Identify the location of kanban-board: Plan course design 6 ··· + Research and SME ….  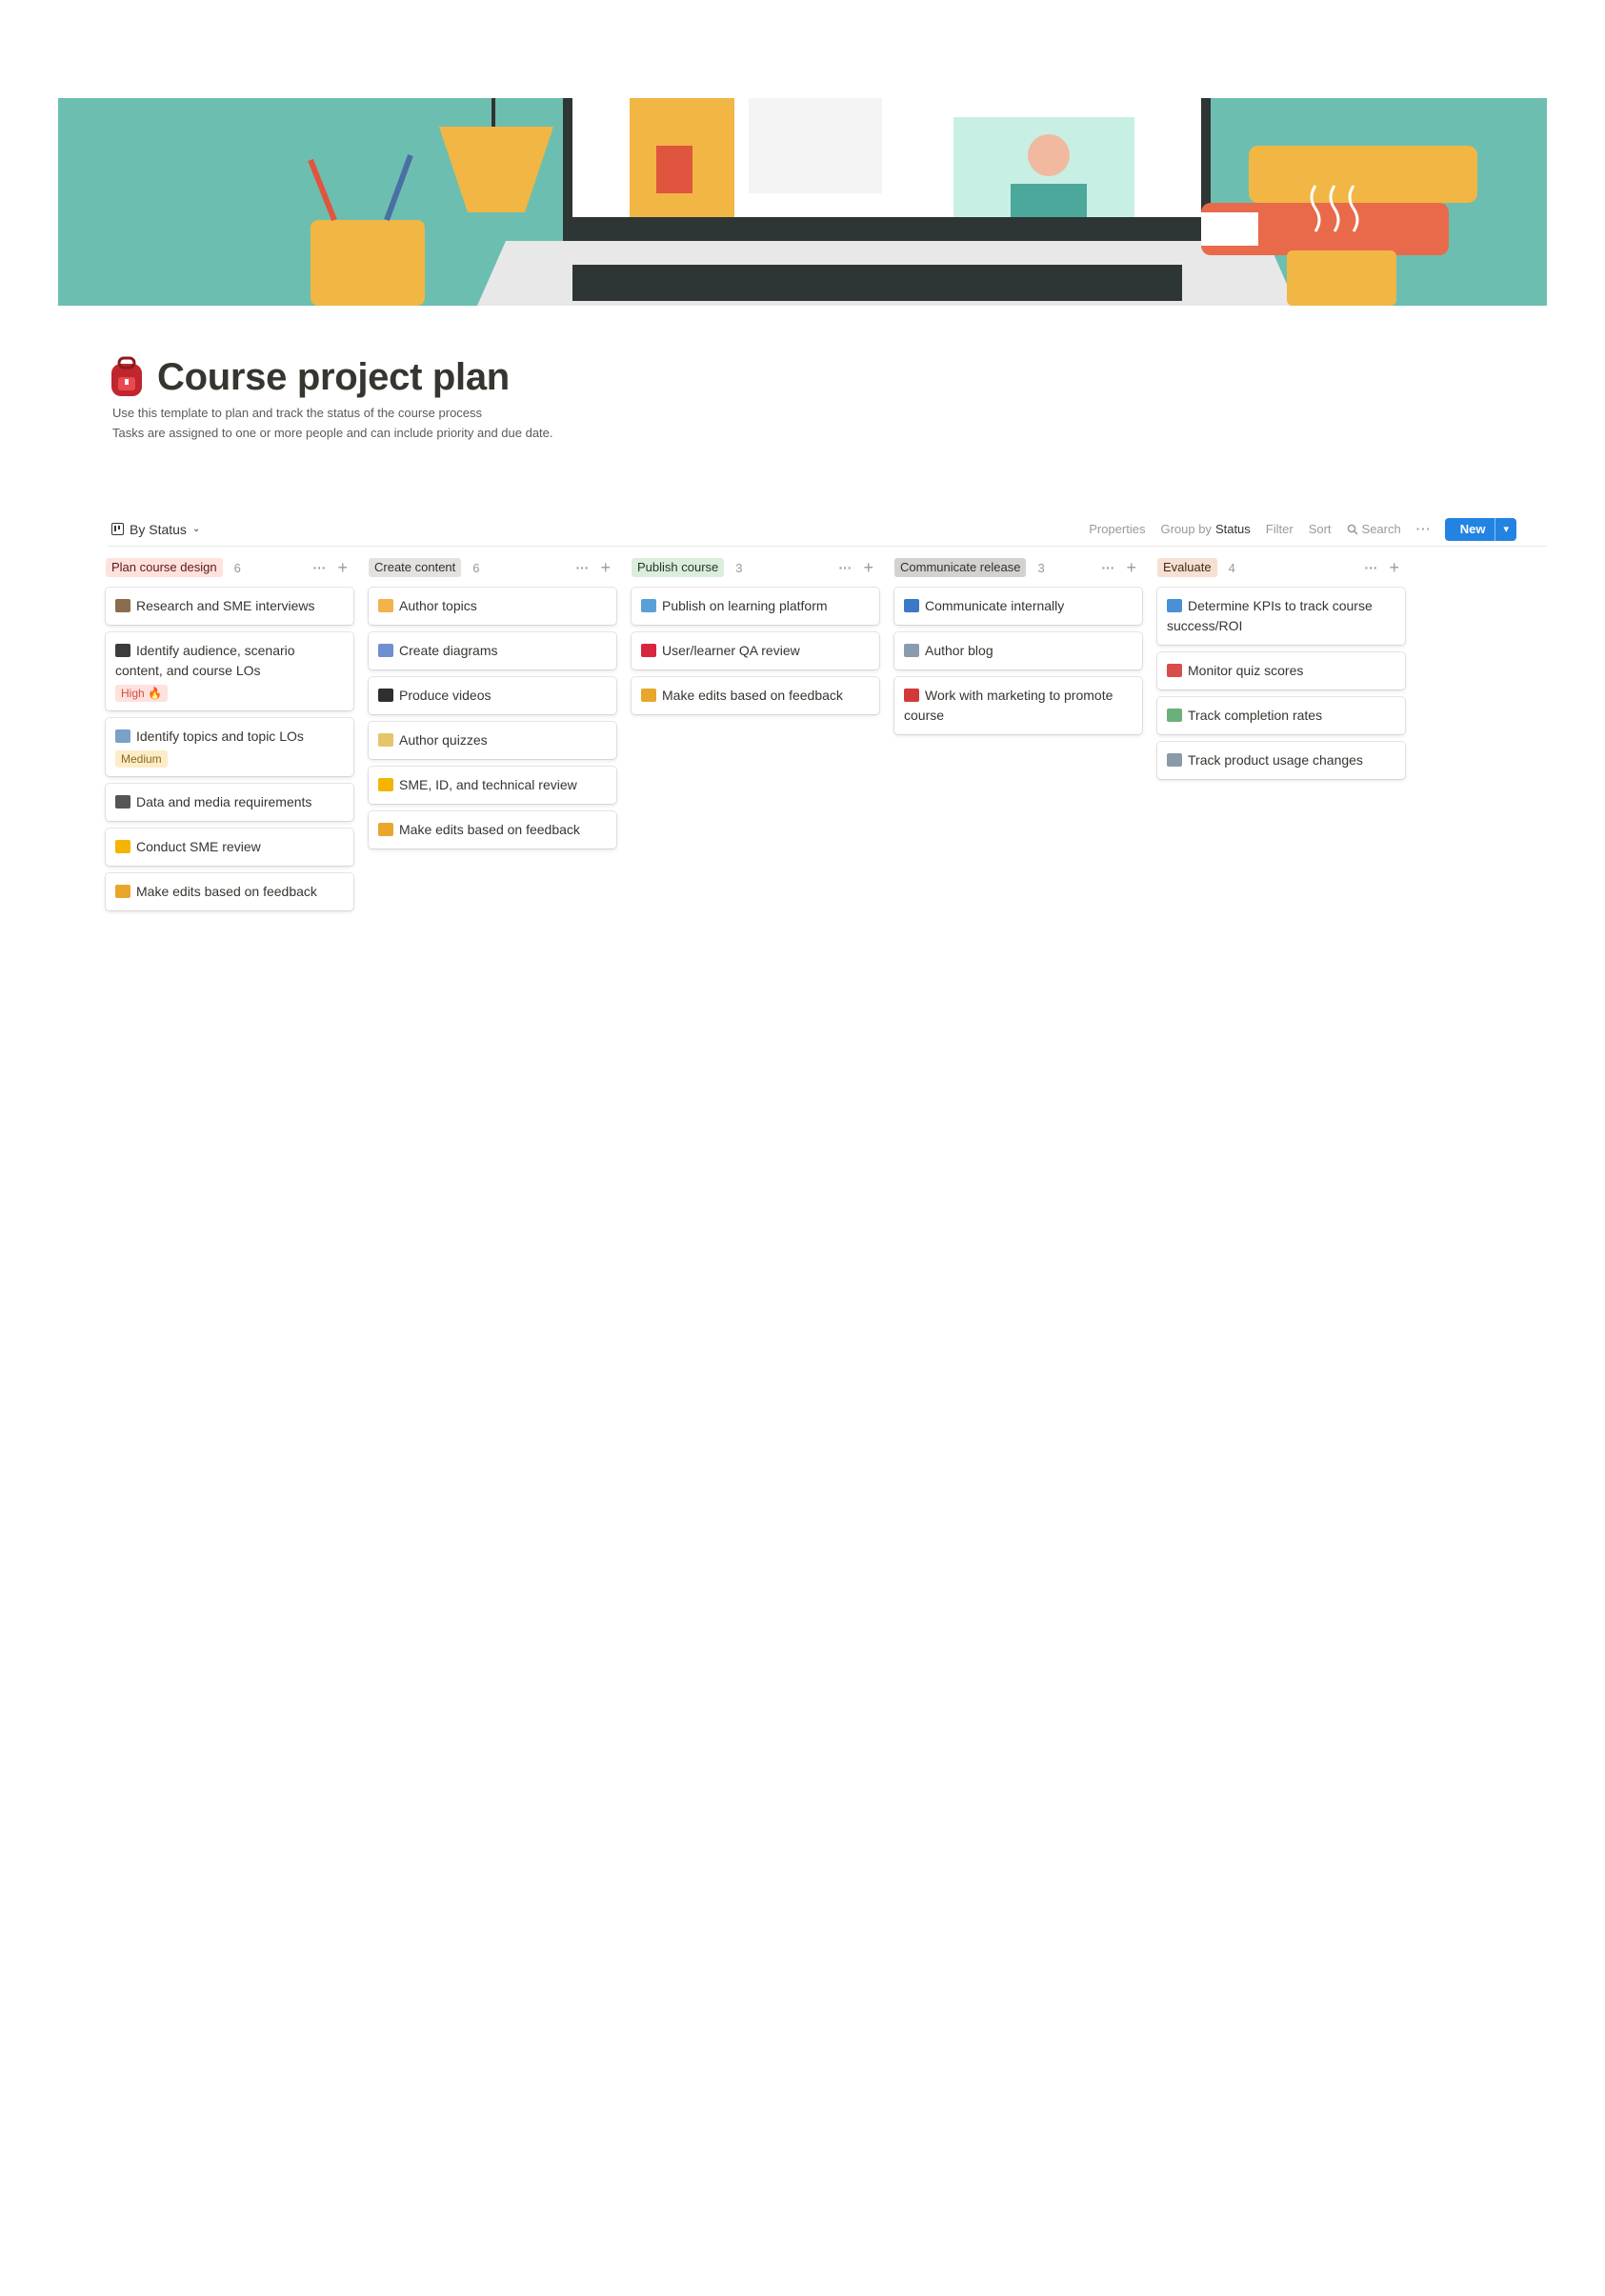
(755, 737).